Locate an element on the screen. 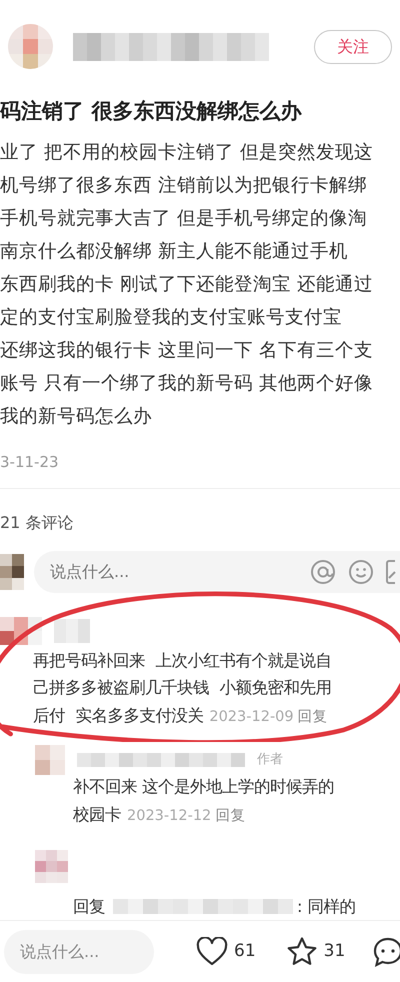 The image size is (400, 982). body-text-line: 账号 只有一个绑了我的新号码 其他两个好像 is located at coordinates (187, 384).